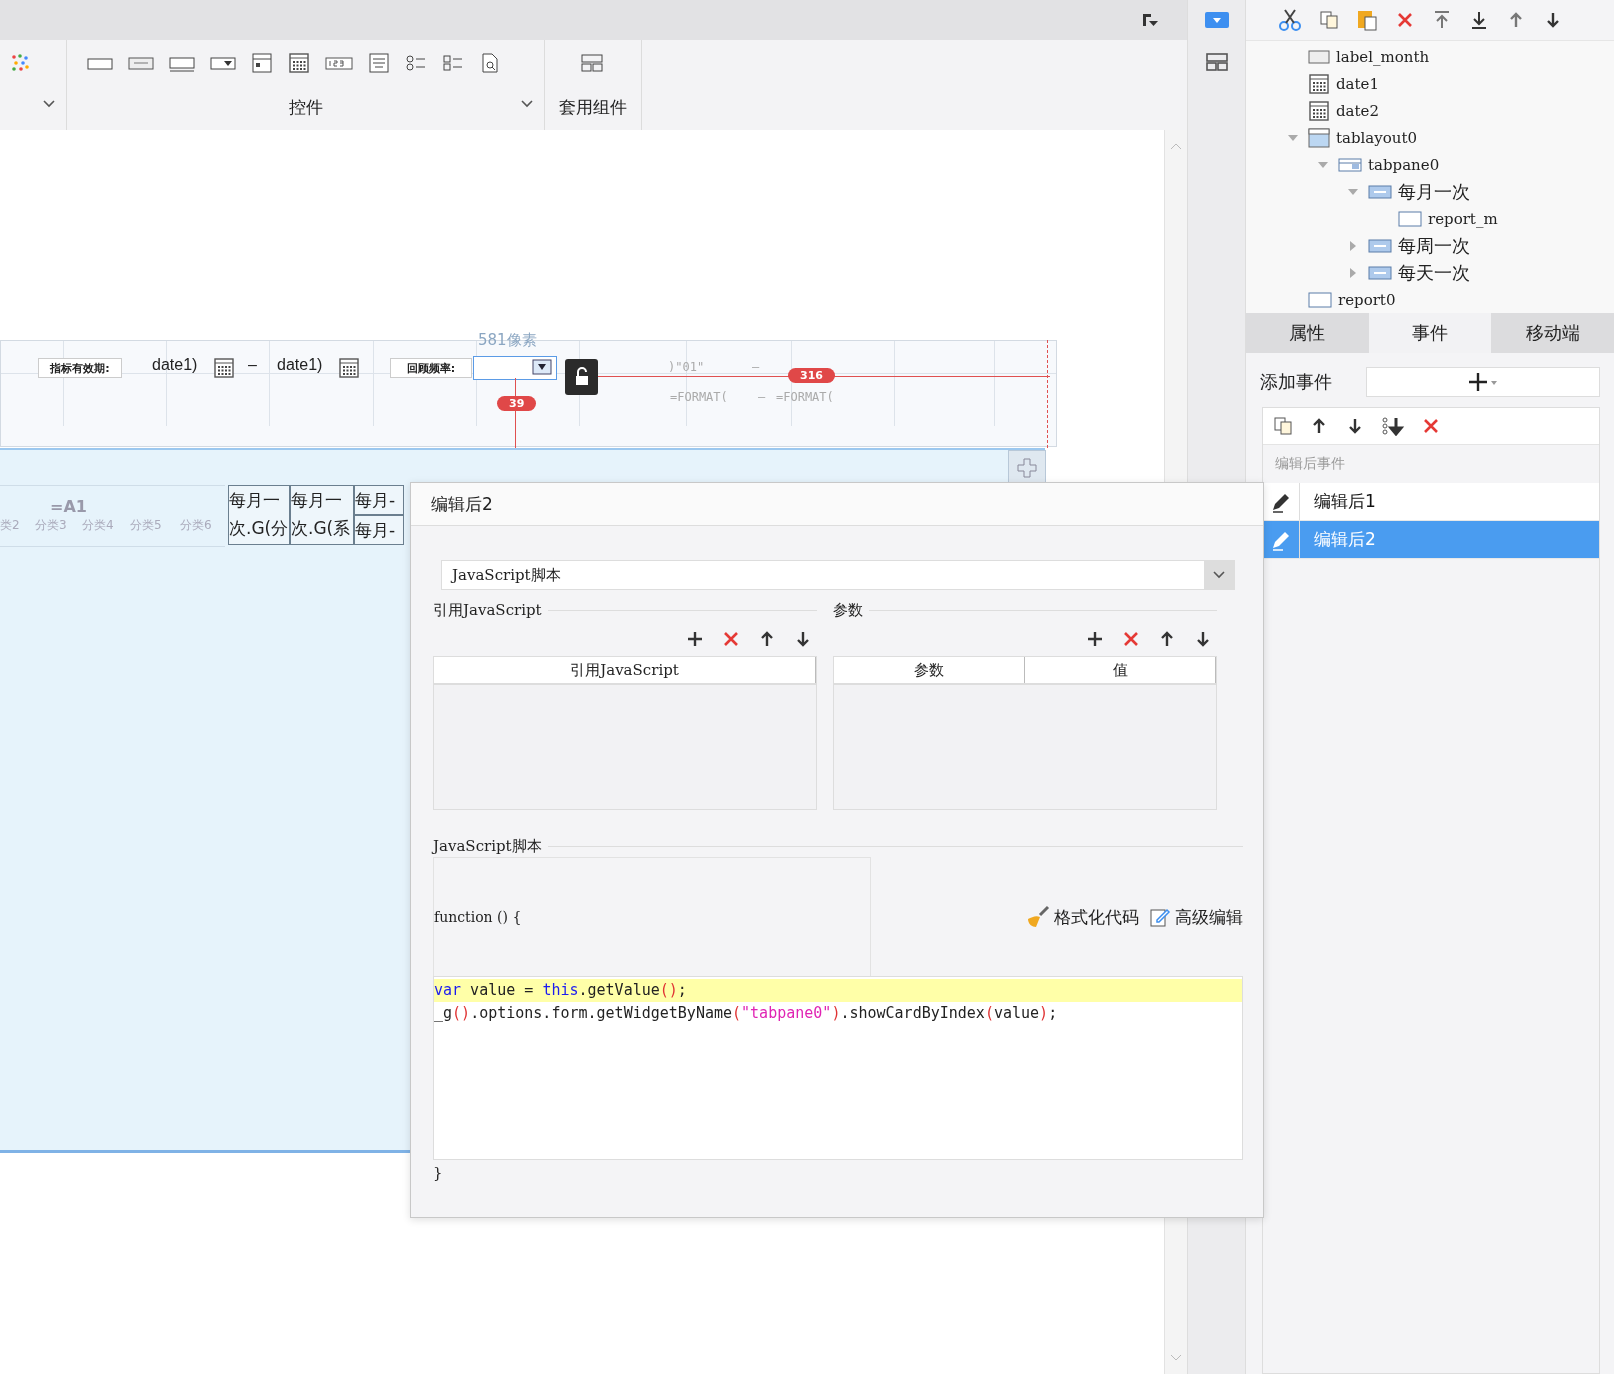 The width and height of the screenshot is (1614, 1374). What do you see at coordinates (146, 525) in the screenshot?
I see `header-cell: 分类5` at bounding box center [146, 525].